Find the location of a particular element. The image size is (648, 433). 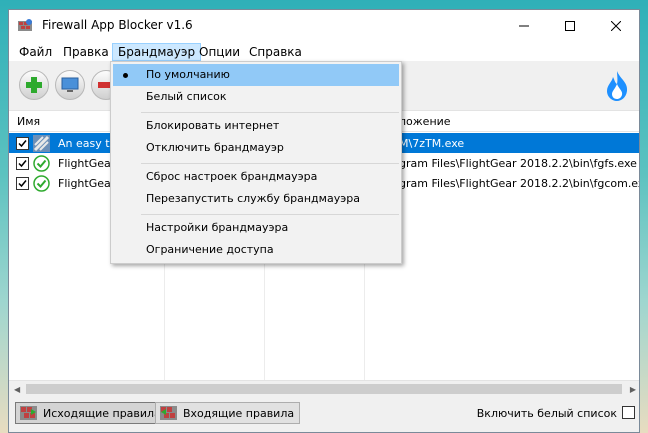

menu-item-restart-service: Перезапустить службу брандмауэра is located at coordinates (256, 199).